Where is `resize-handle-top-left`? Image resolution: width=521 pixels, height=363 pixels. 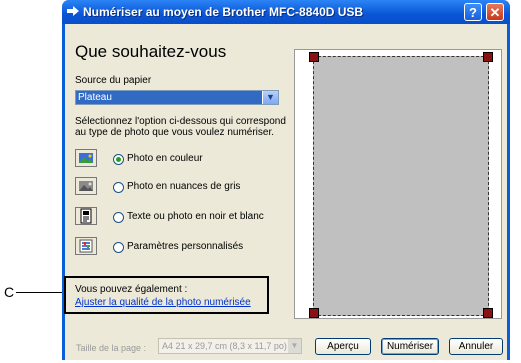 resize-handle-top-left is located at coordinates (314, 57).